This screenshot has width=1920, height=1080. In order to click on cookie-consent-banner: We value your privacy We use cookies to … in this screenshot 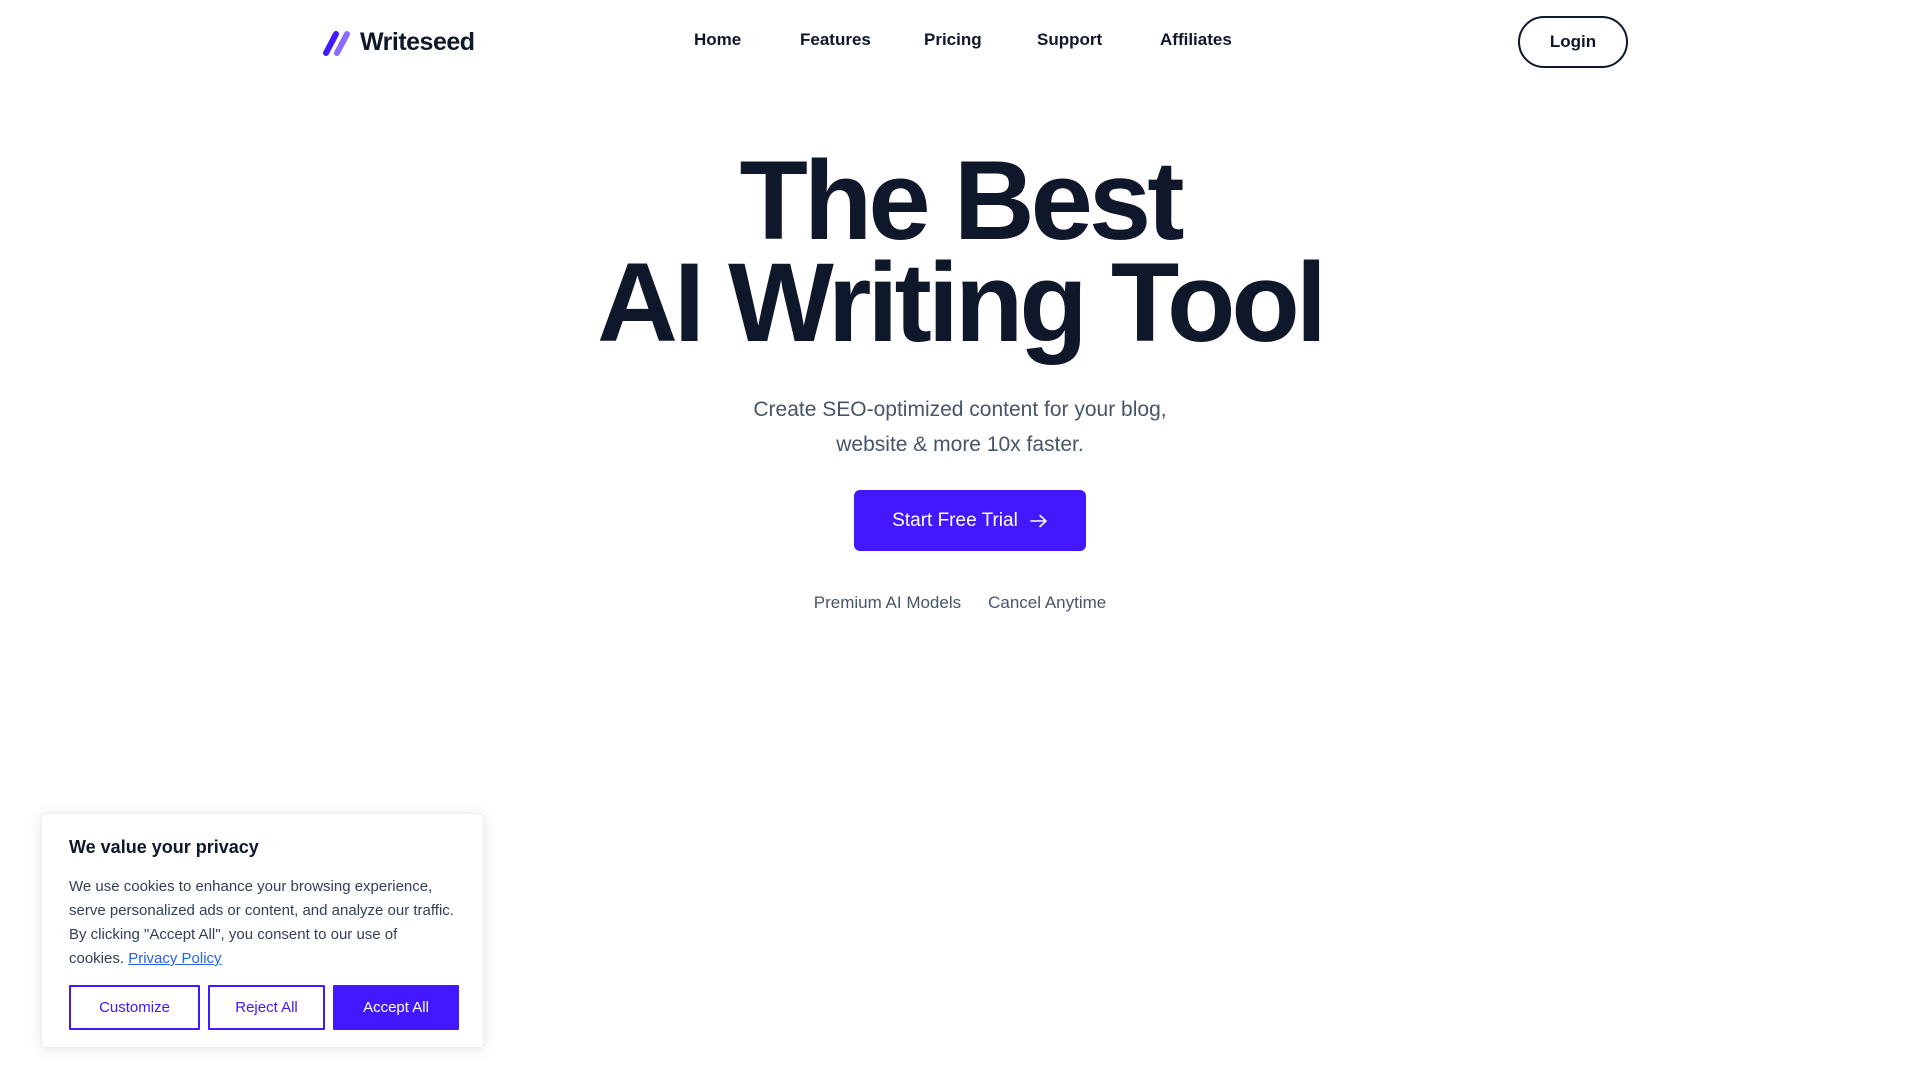, I will do `click(262, 930)`.